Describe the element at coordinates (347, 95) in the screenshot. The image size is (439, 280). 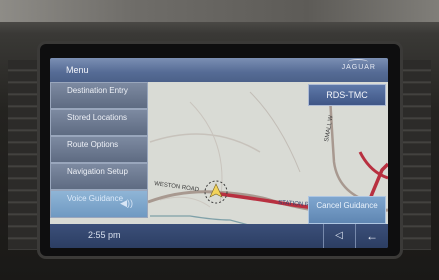
I see `rds-tmc-button: RDS-TMC` at that location.